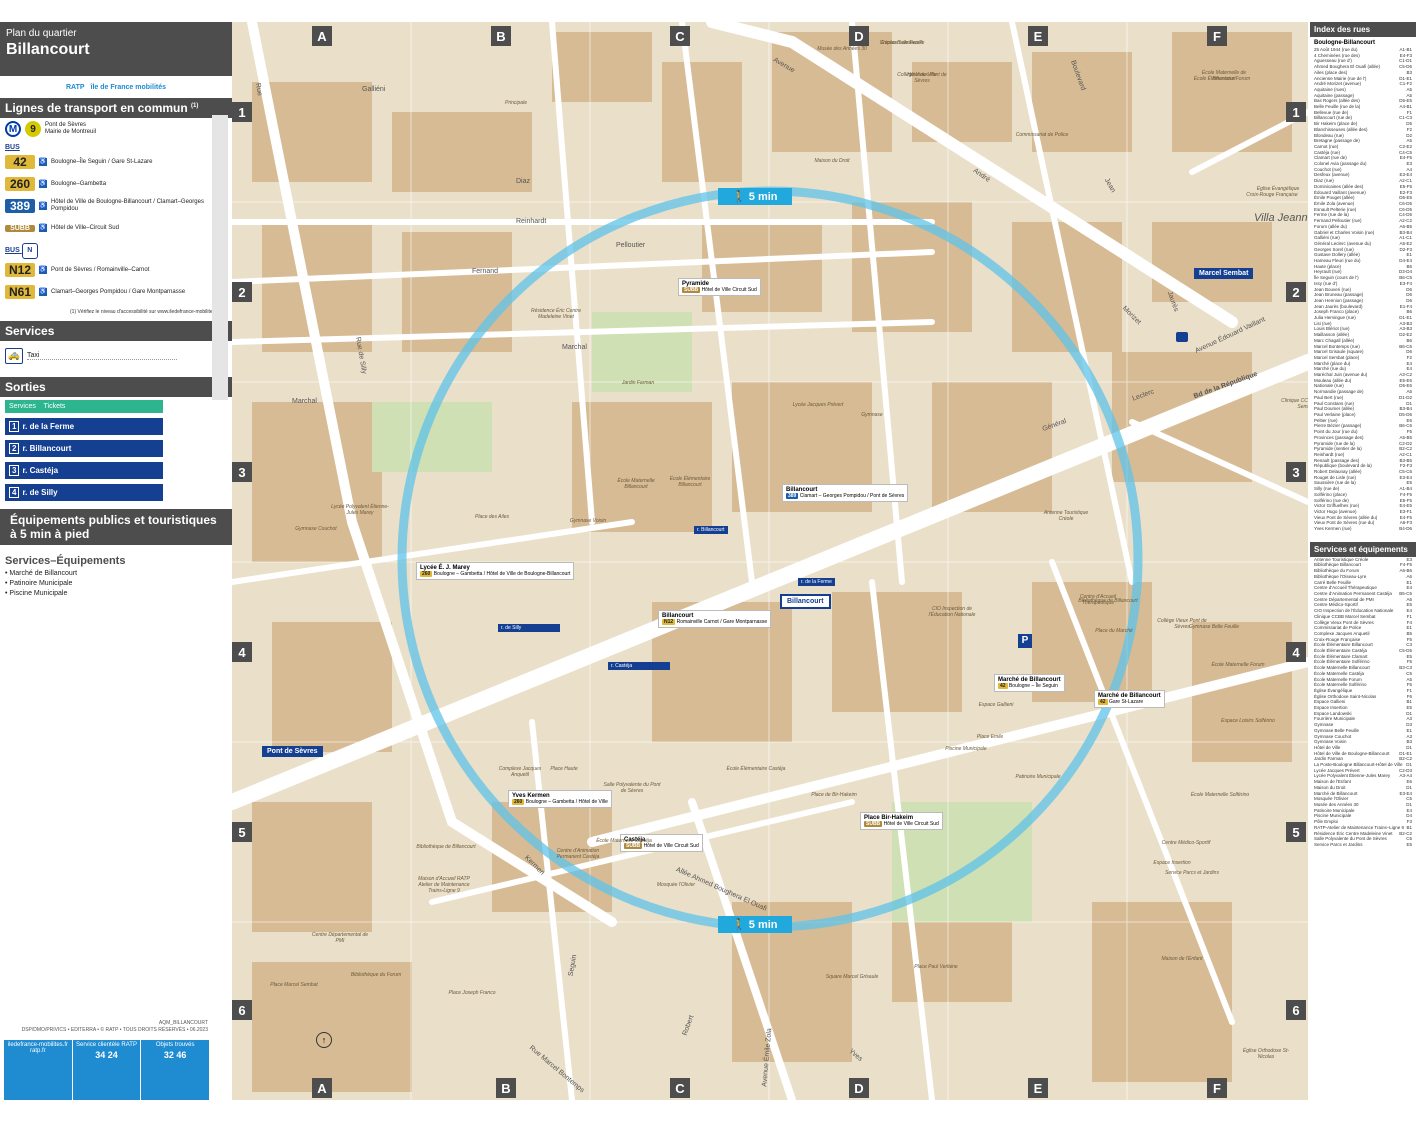 This screenshot has height=1122, width=1416. Describe the element at coordinates (116, 129) in the screenshot. I see `metro-line-row: M 9 Pont de Sèvres Mairie de Montreuil` at that location.